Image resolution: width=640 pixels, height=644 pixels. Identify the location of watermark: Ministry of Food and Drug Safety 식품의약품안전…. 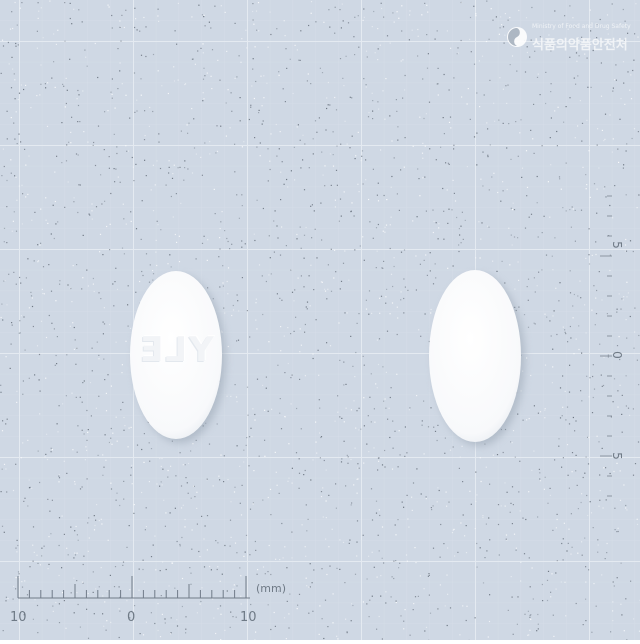
(566, 38).